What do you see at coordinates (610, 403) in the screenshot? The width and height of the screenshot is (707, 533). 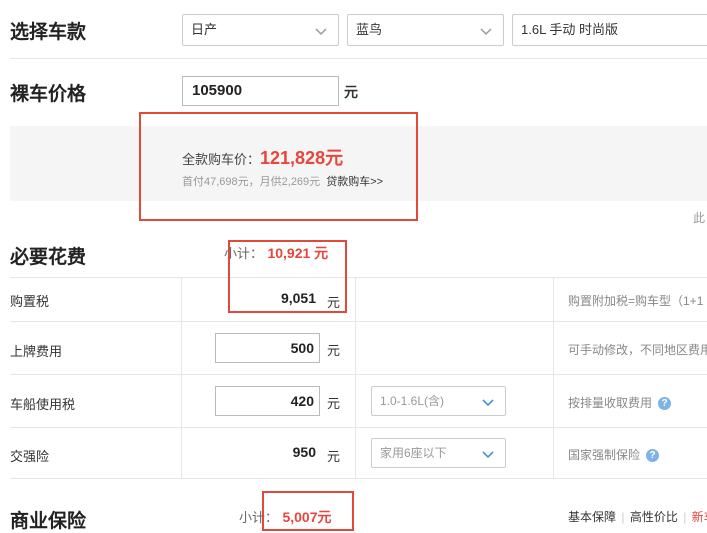 I see `vehicle-tax-note-text: 按排量收取费用` at bounding box center [610, 403].